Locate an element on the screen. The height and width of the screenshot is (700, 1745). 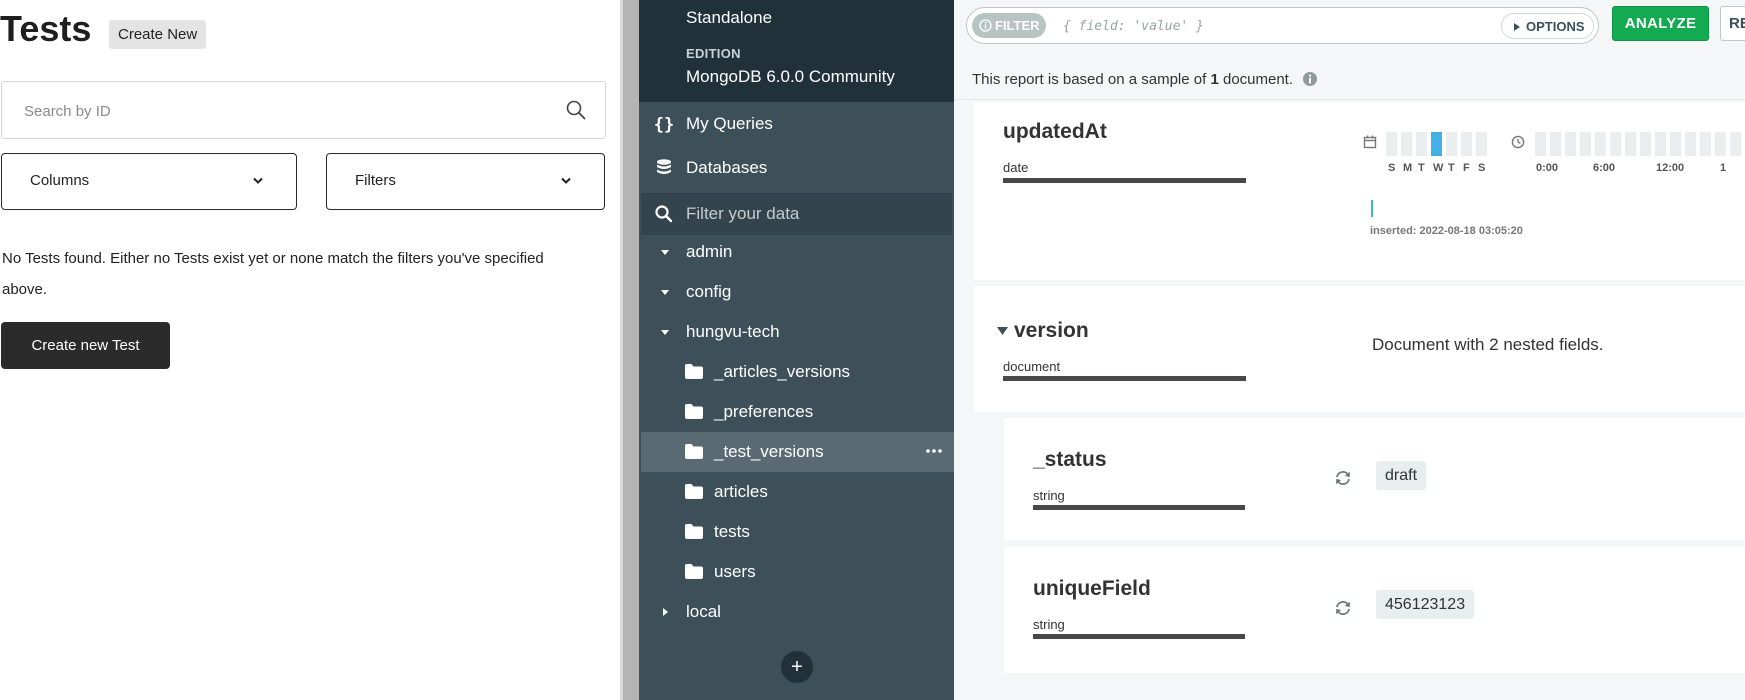
collection-item: tests is located at coordinates (797, 532).